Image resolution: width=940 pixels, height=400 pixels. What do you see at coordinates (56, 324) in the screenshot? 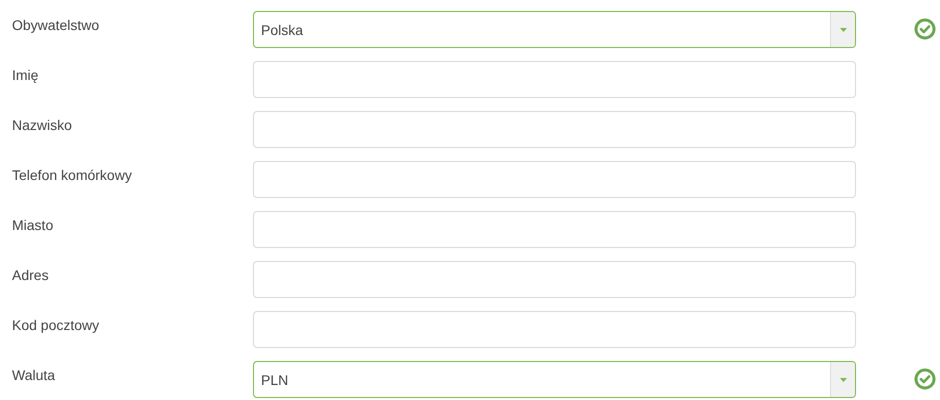
I see `field-label: Kod pocztowy` at bounding box center [56, 324].